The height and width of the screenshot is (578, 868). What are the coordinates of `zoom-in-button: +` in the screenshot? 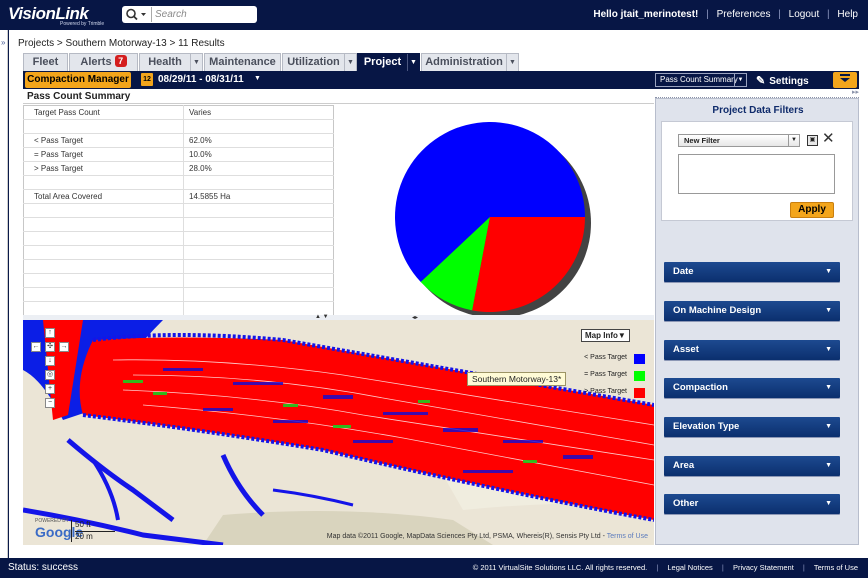 It's located at (50, 389).